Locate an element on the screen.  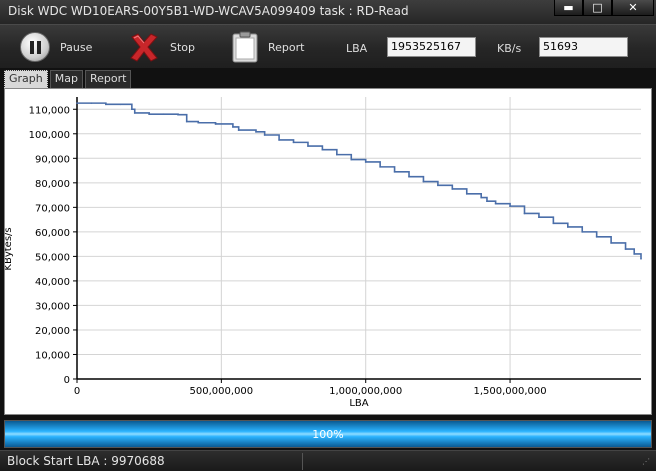
tab-map: Map is located at coordinates (66, 79).